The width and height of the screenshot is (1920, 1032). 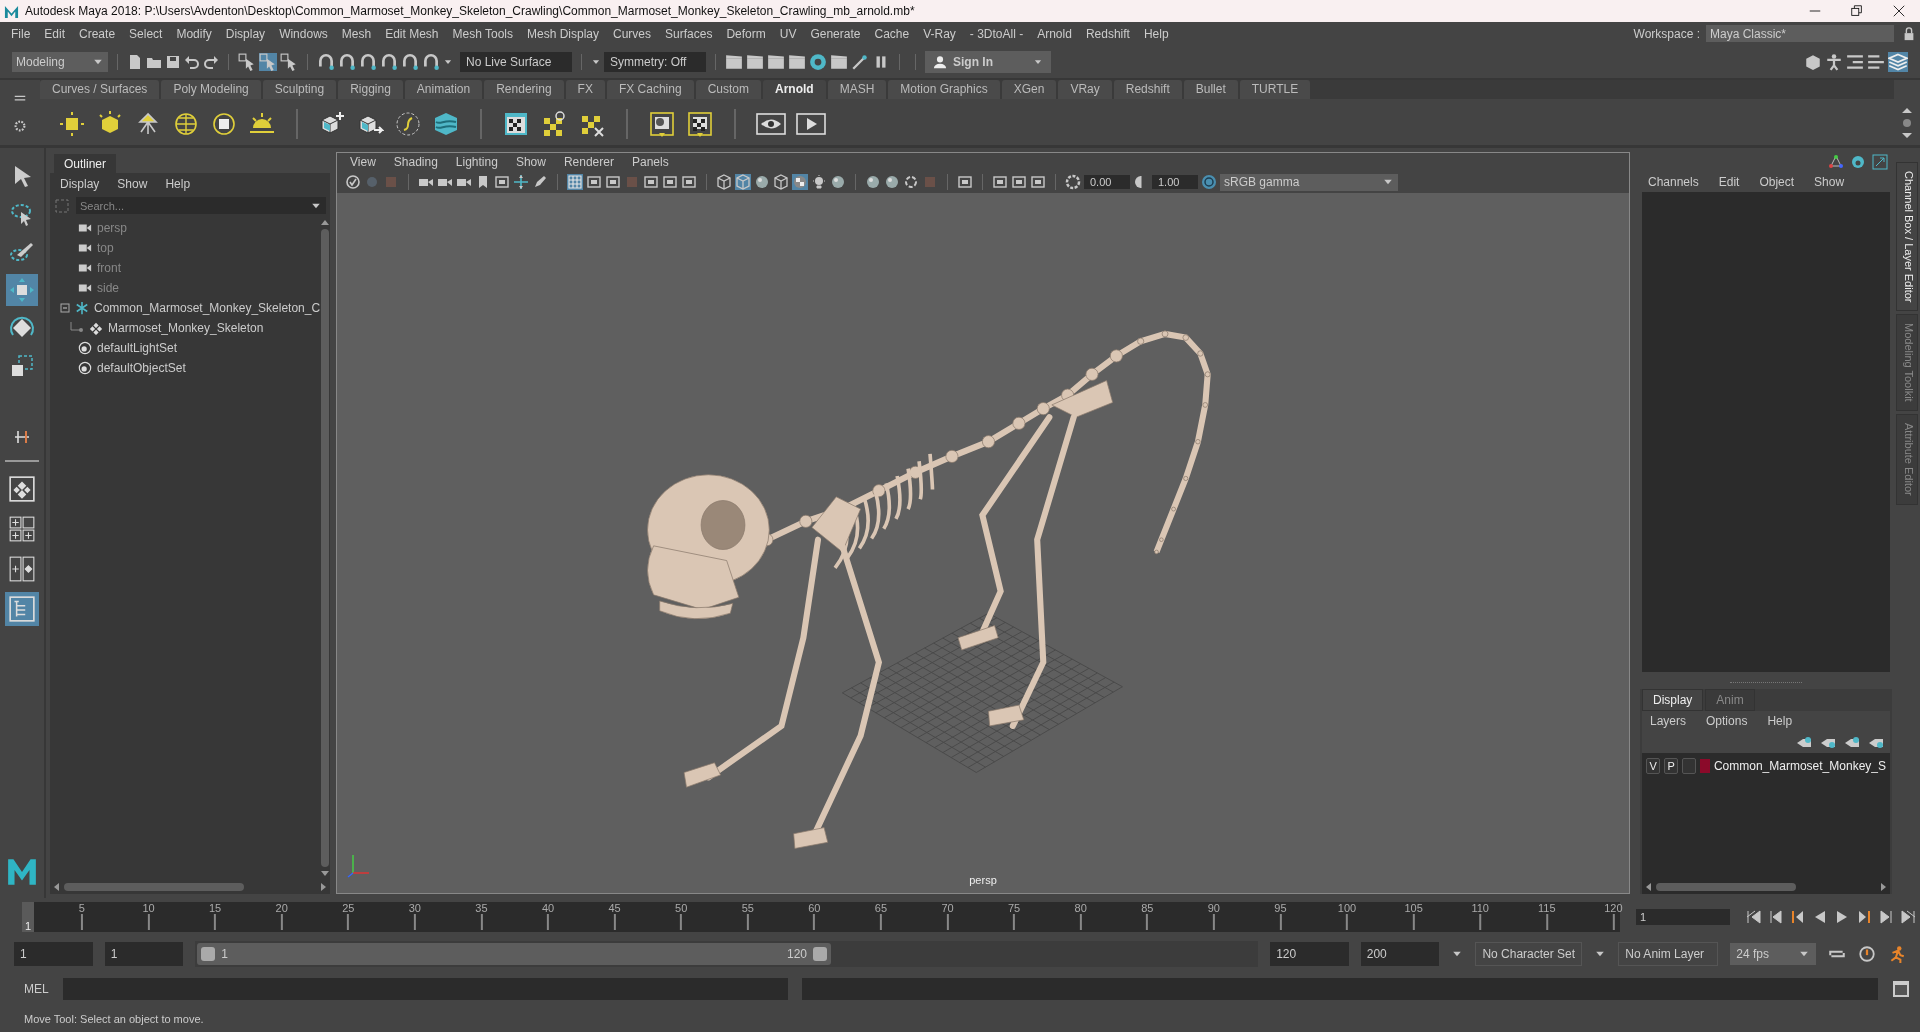 What do you see at coordinates (431, 61) in the screenshot?
I see `magnet-icon` at bounding box center [431, 61].